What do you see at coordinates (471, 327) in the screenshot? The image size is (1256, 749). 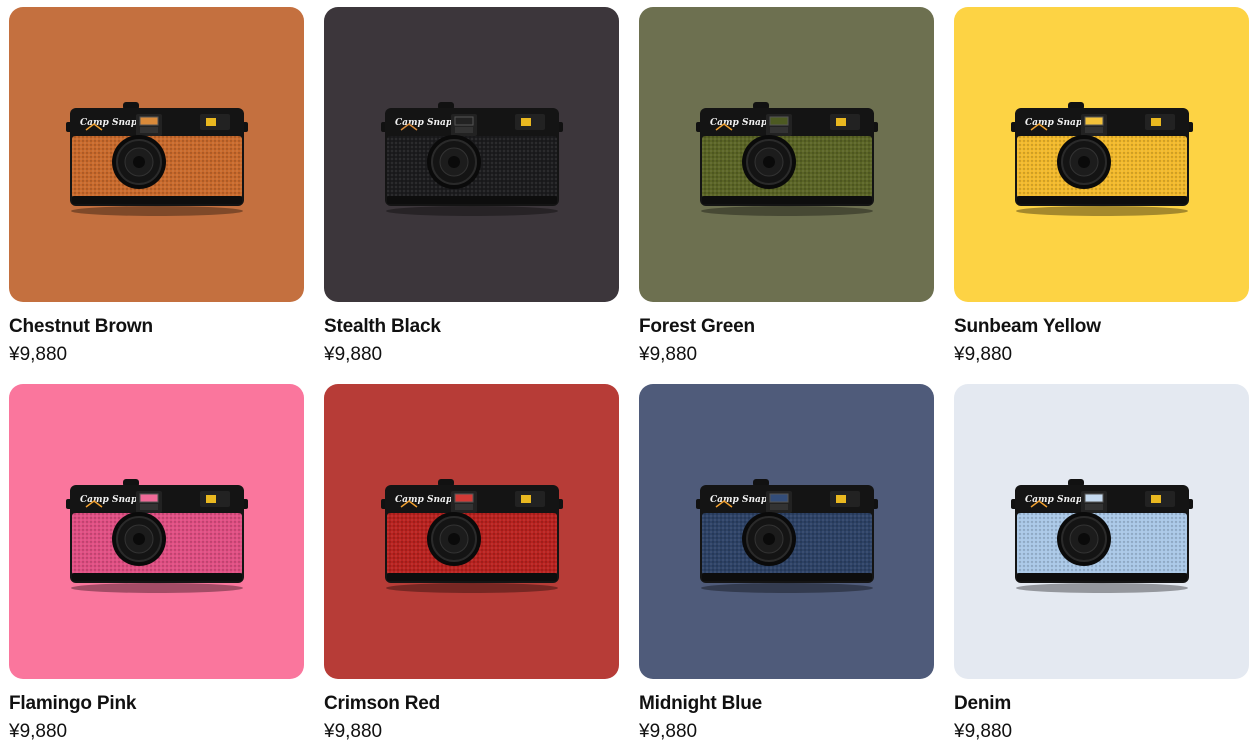 I see `product-name: Stealth Black` at bounding box center [471, 327].